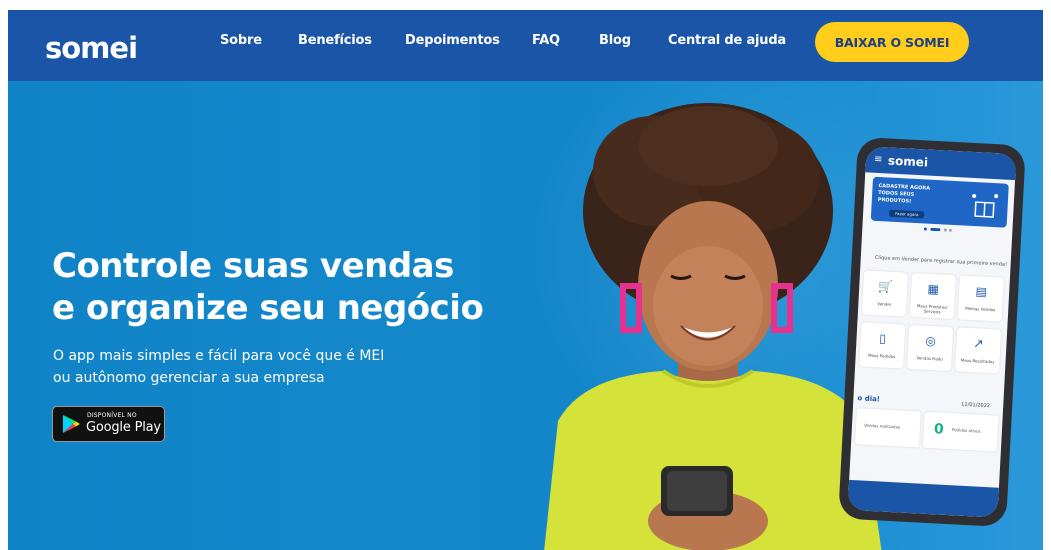 This screenshot has height=550, width=1051. What do you see at coordinates (884, 304) in the screenshot?
I see `tile-label: Vender` at bounding box center [884, 304].